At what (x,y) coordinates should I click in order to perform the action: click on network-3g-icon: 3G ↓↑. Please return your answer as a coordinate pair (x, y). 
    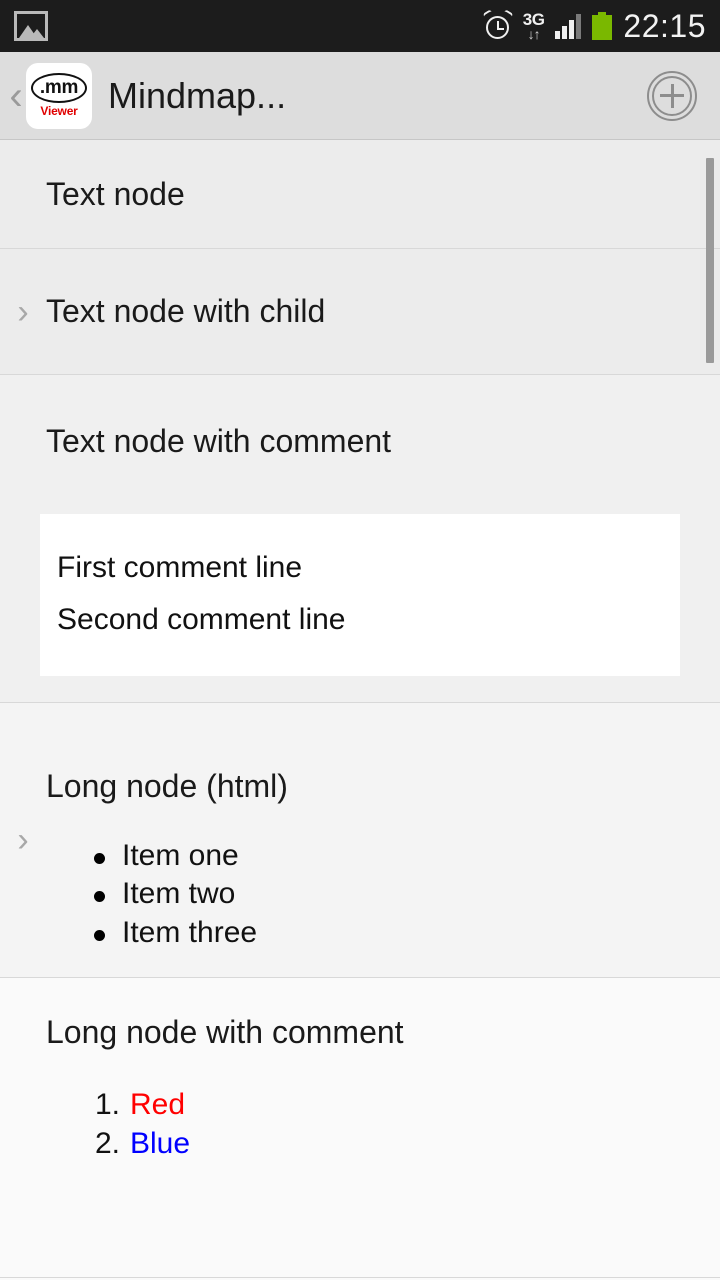
    Looking at the image, I should click on (534, 26).